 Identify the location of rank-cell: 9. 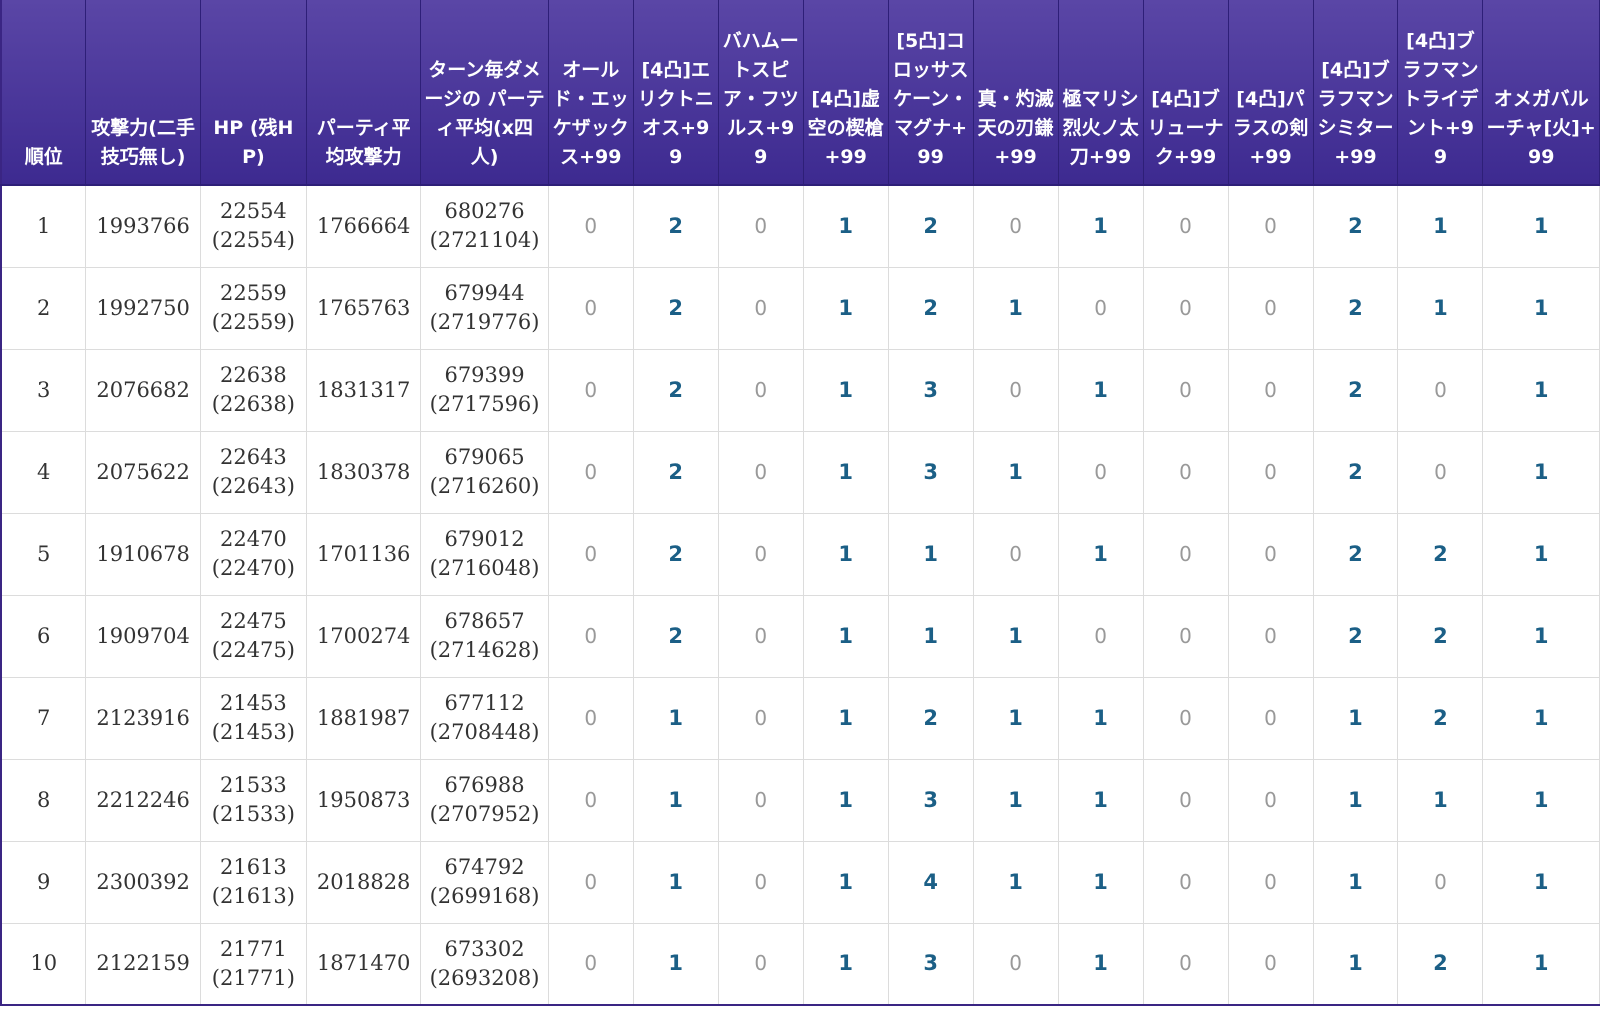
(44, 882).